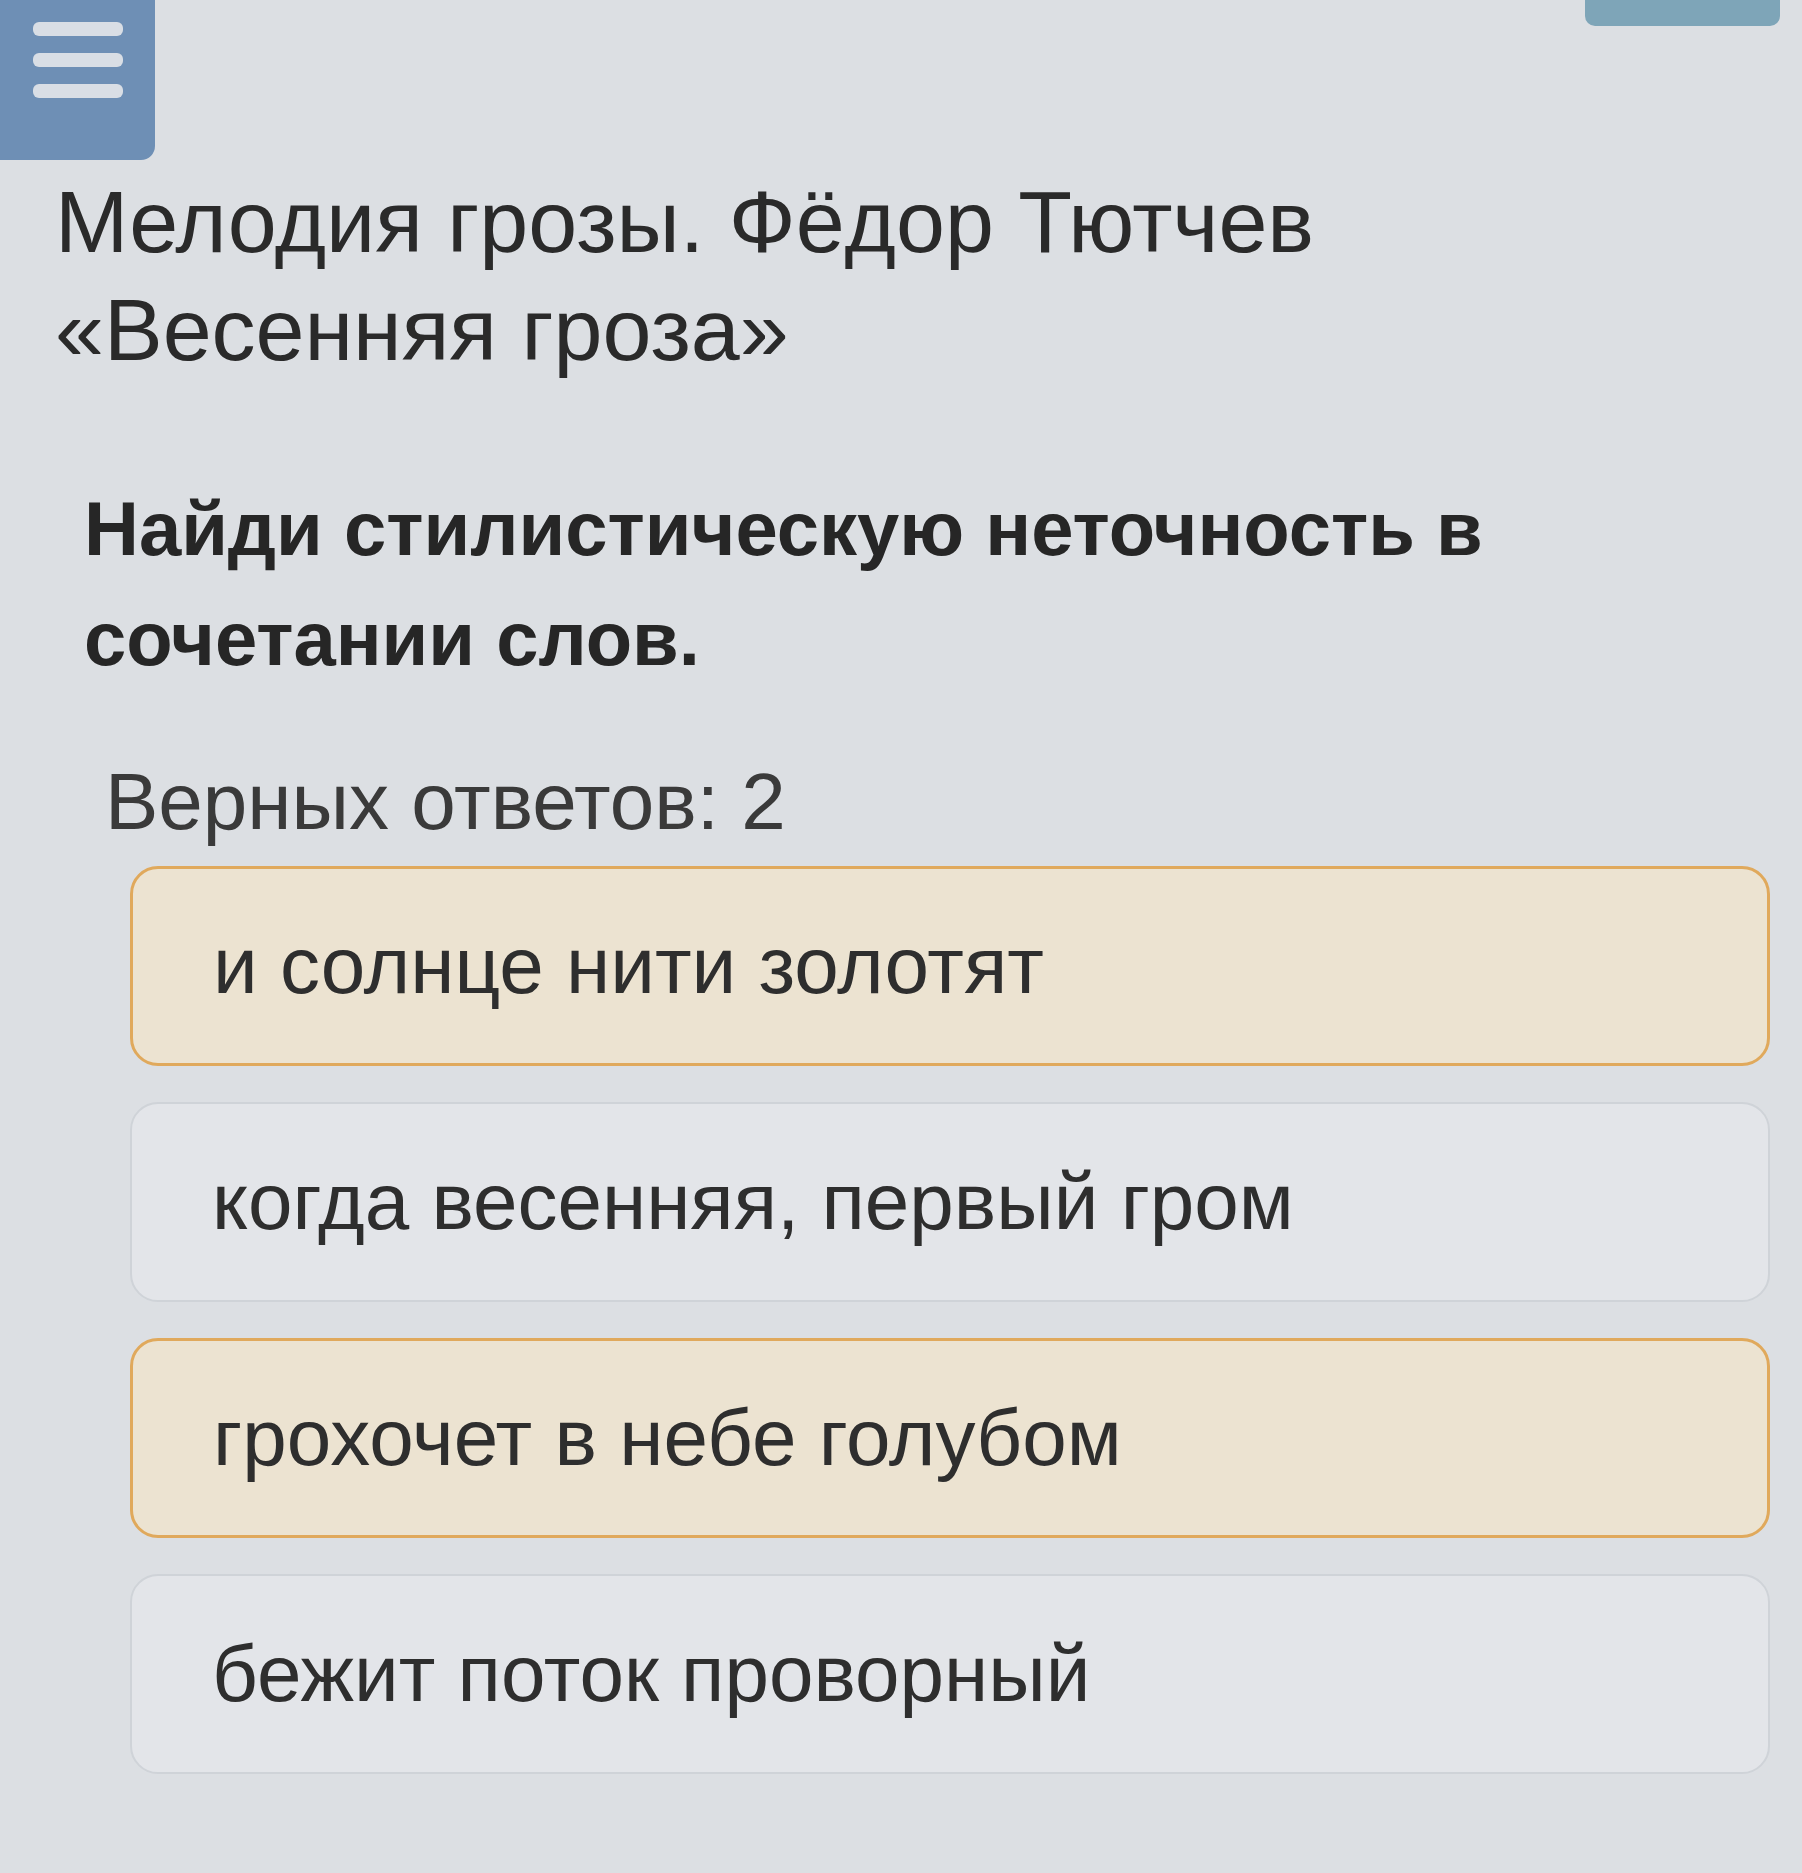  Describe the element at coordinates (950, 1674) in the screenshot. I see `answer-option: бежит поток проворный` at that location.